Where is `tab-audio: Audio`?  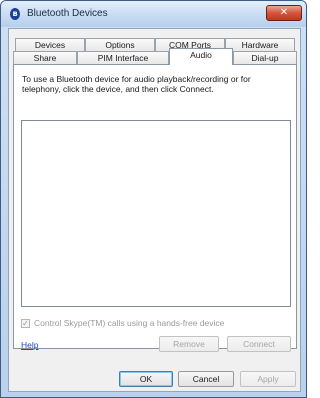
tab-audio: Audio is located at coordinates (201, 56).